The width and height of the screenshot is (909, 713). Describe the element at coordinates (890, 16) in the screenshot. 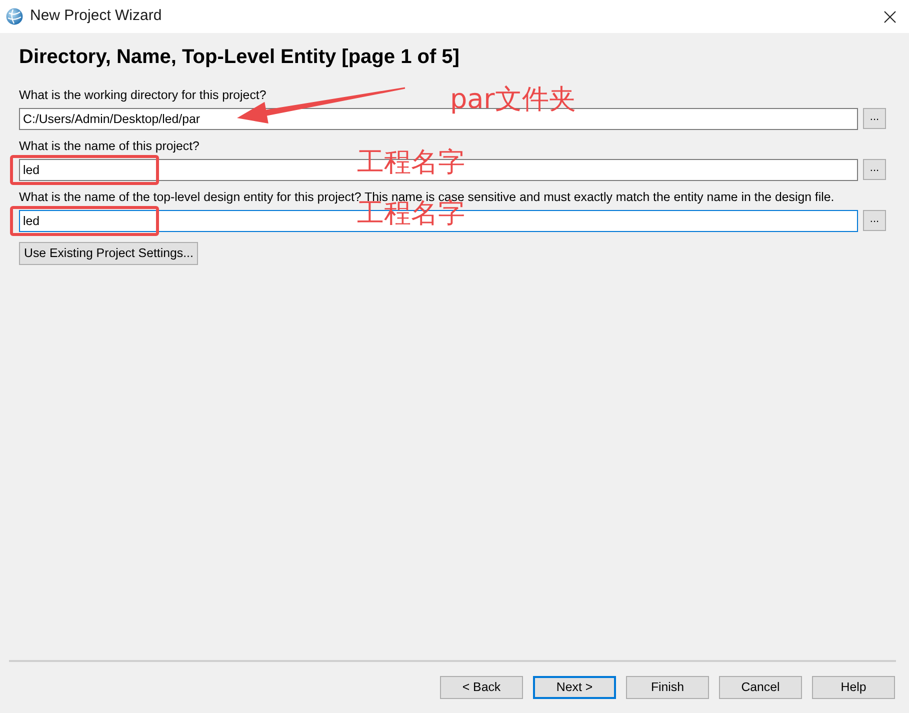

I see `close-icon` at that location.